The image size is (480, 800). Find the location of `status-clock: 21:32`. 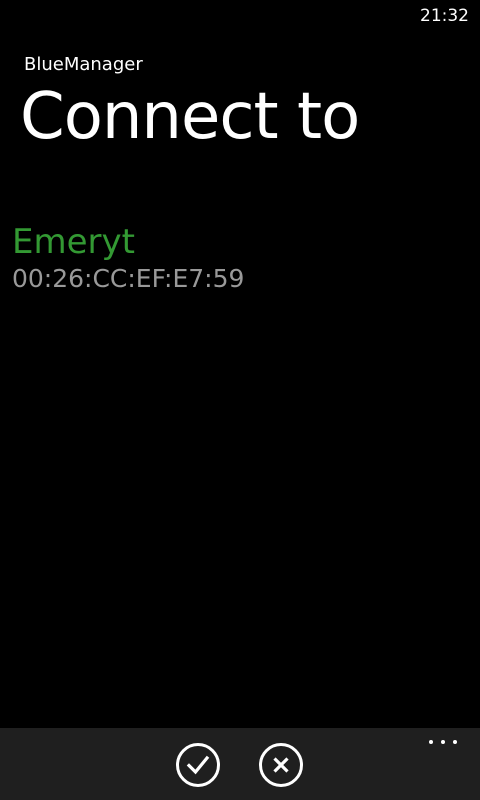

status-clock: 21:32 is located at coordinates (444, 16).